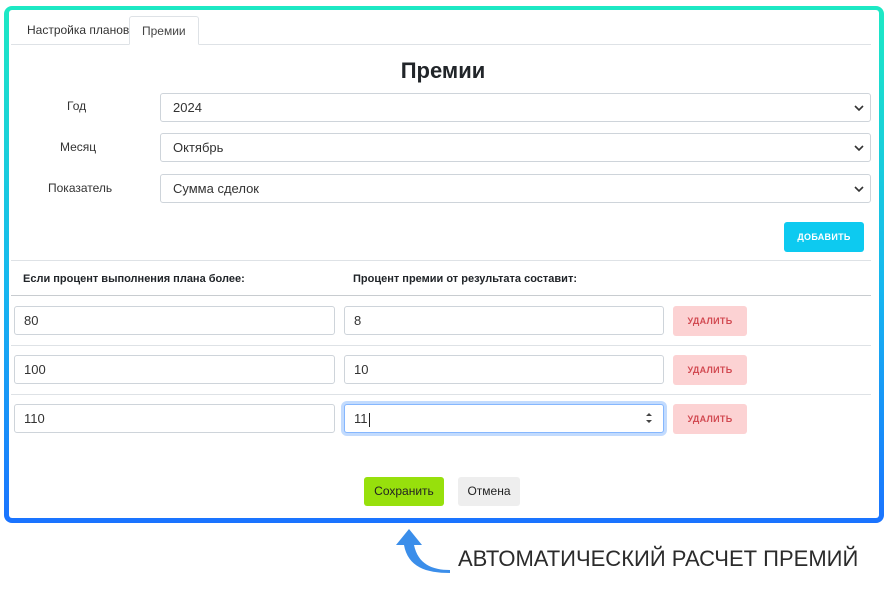  I want to click on metric-select-value: Сумма сделок, so click(216, 188).